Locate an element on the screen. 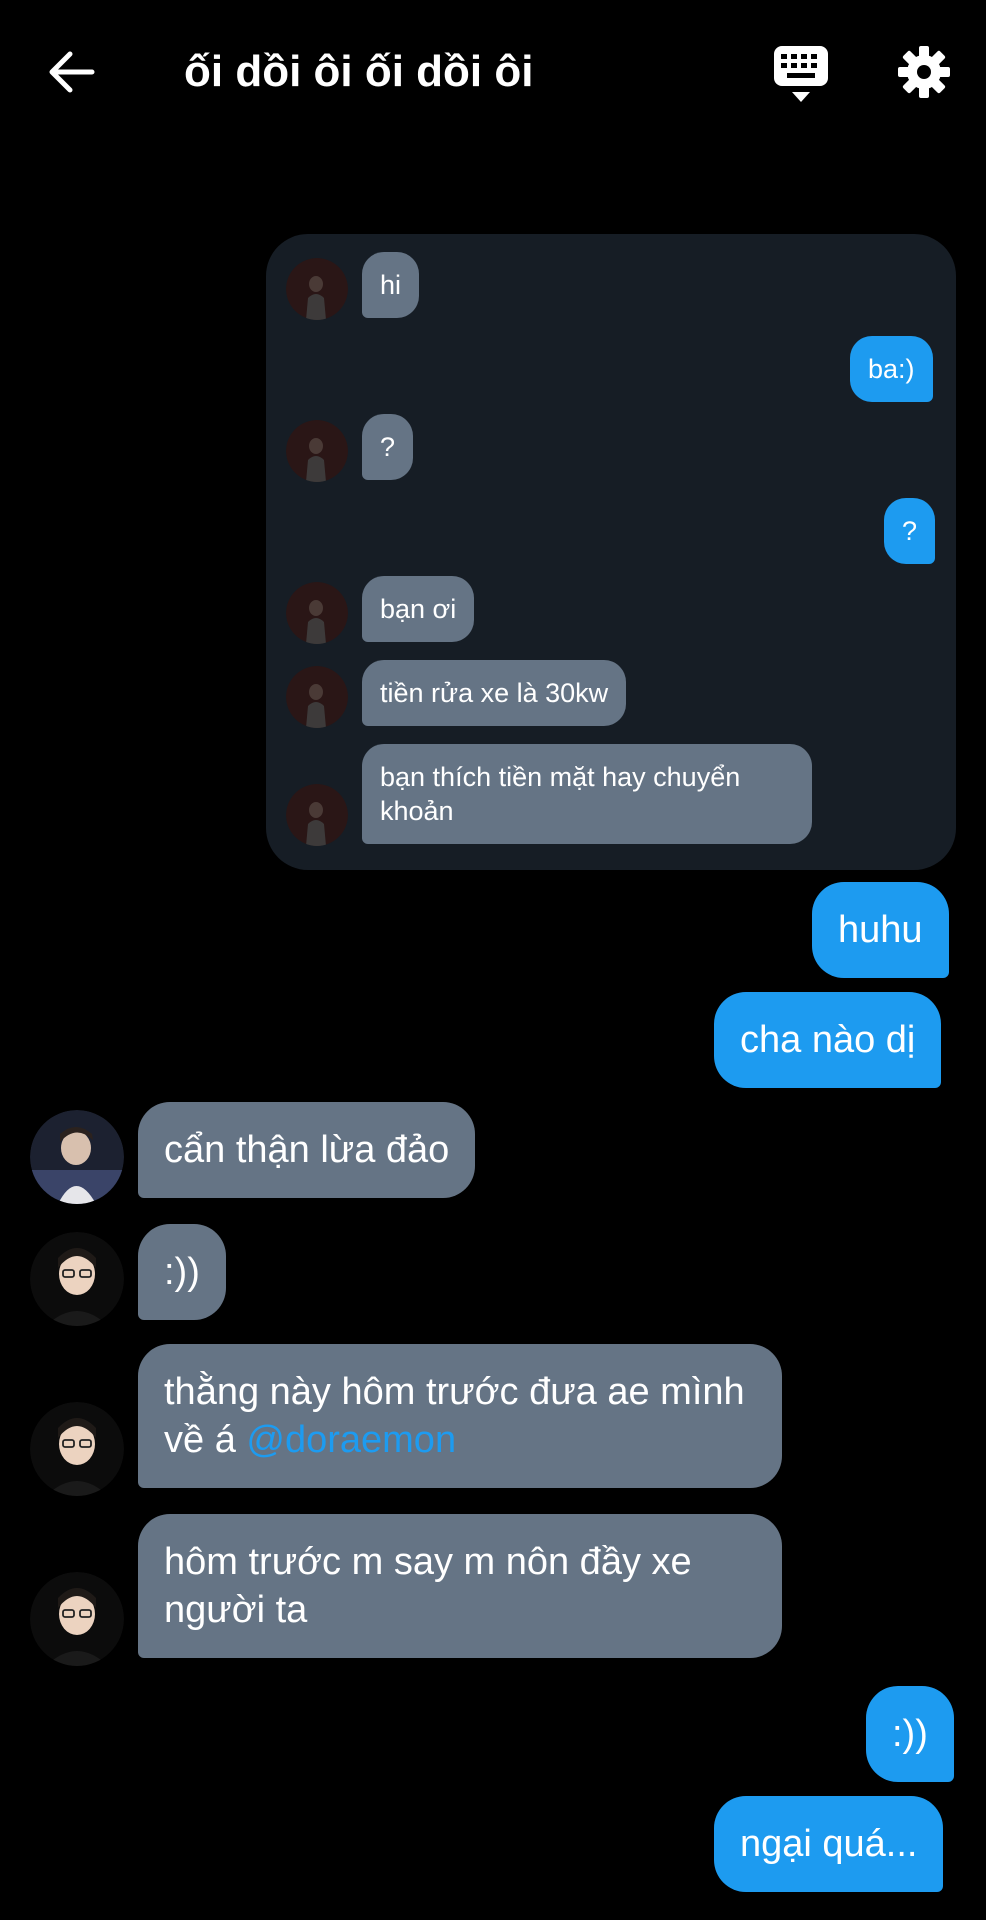 The width and height of the screenshot is (986, 1920). quoted-message: hi is located at coordinates (391, 285).